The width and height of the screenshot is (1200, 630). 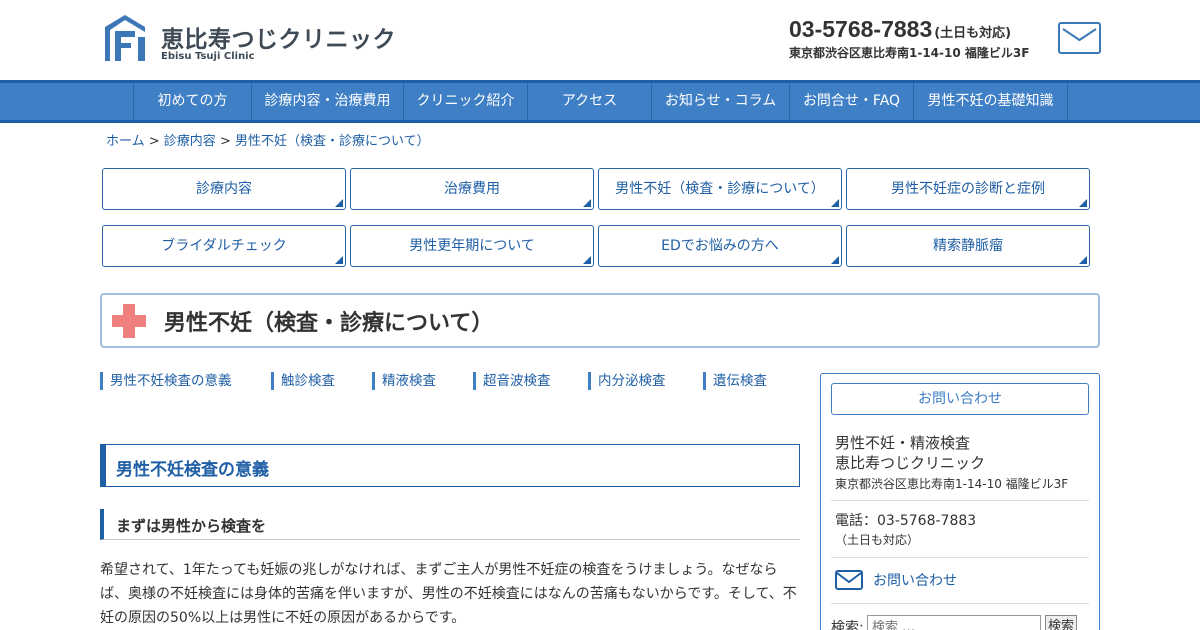 What do you see at coordinates (954, 622) in the screenshot?
I see `search-input` at bounding box center [954, 622].